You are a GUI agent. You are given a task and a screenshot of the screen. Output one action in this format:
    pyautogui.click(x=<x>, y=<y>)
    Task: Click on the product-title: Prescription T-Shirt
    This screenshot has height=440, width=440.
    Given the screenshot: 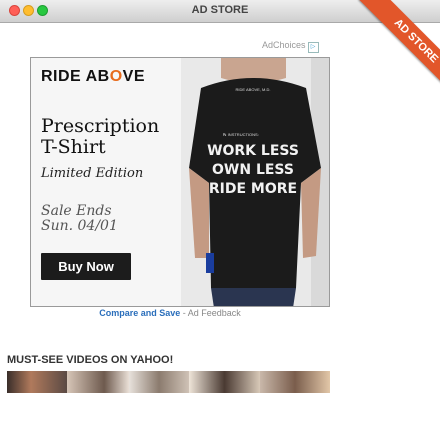 What is the action you would take?
    pyautogui.click(x=100, y=136)
    